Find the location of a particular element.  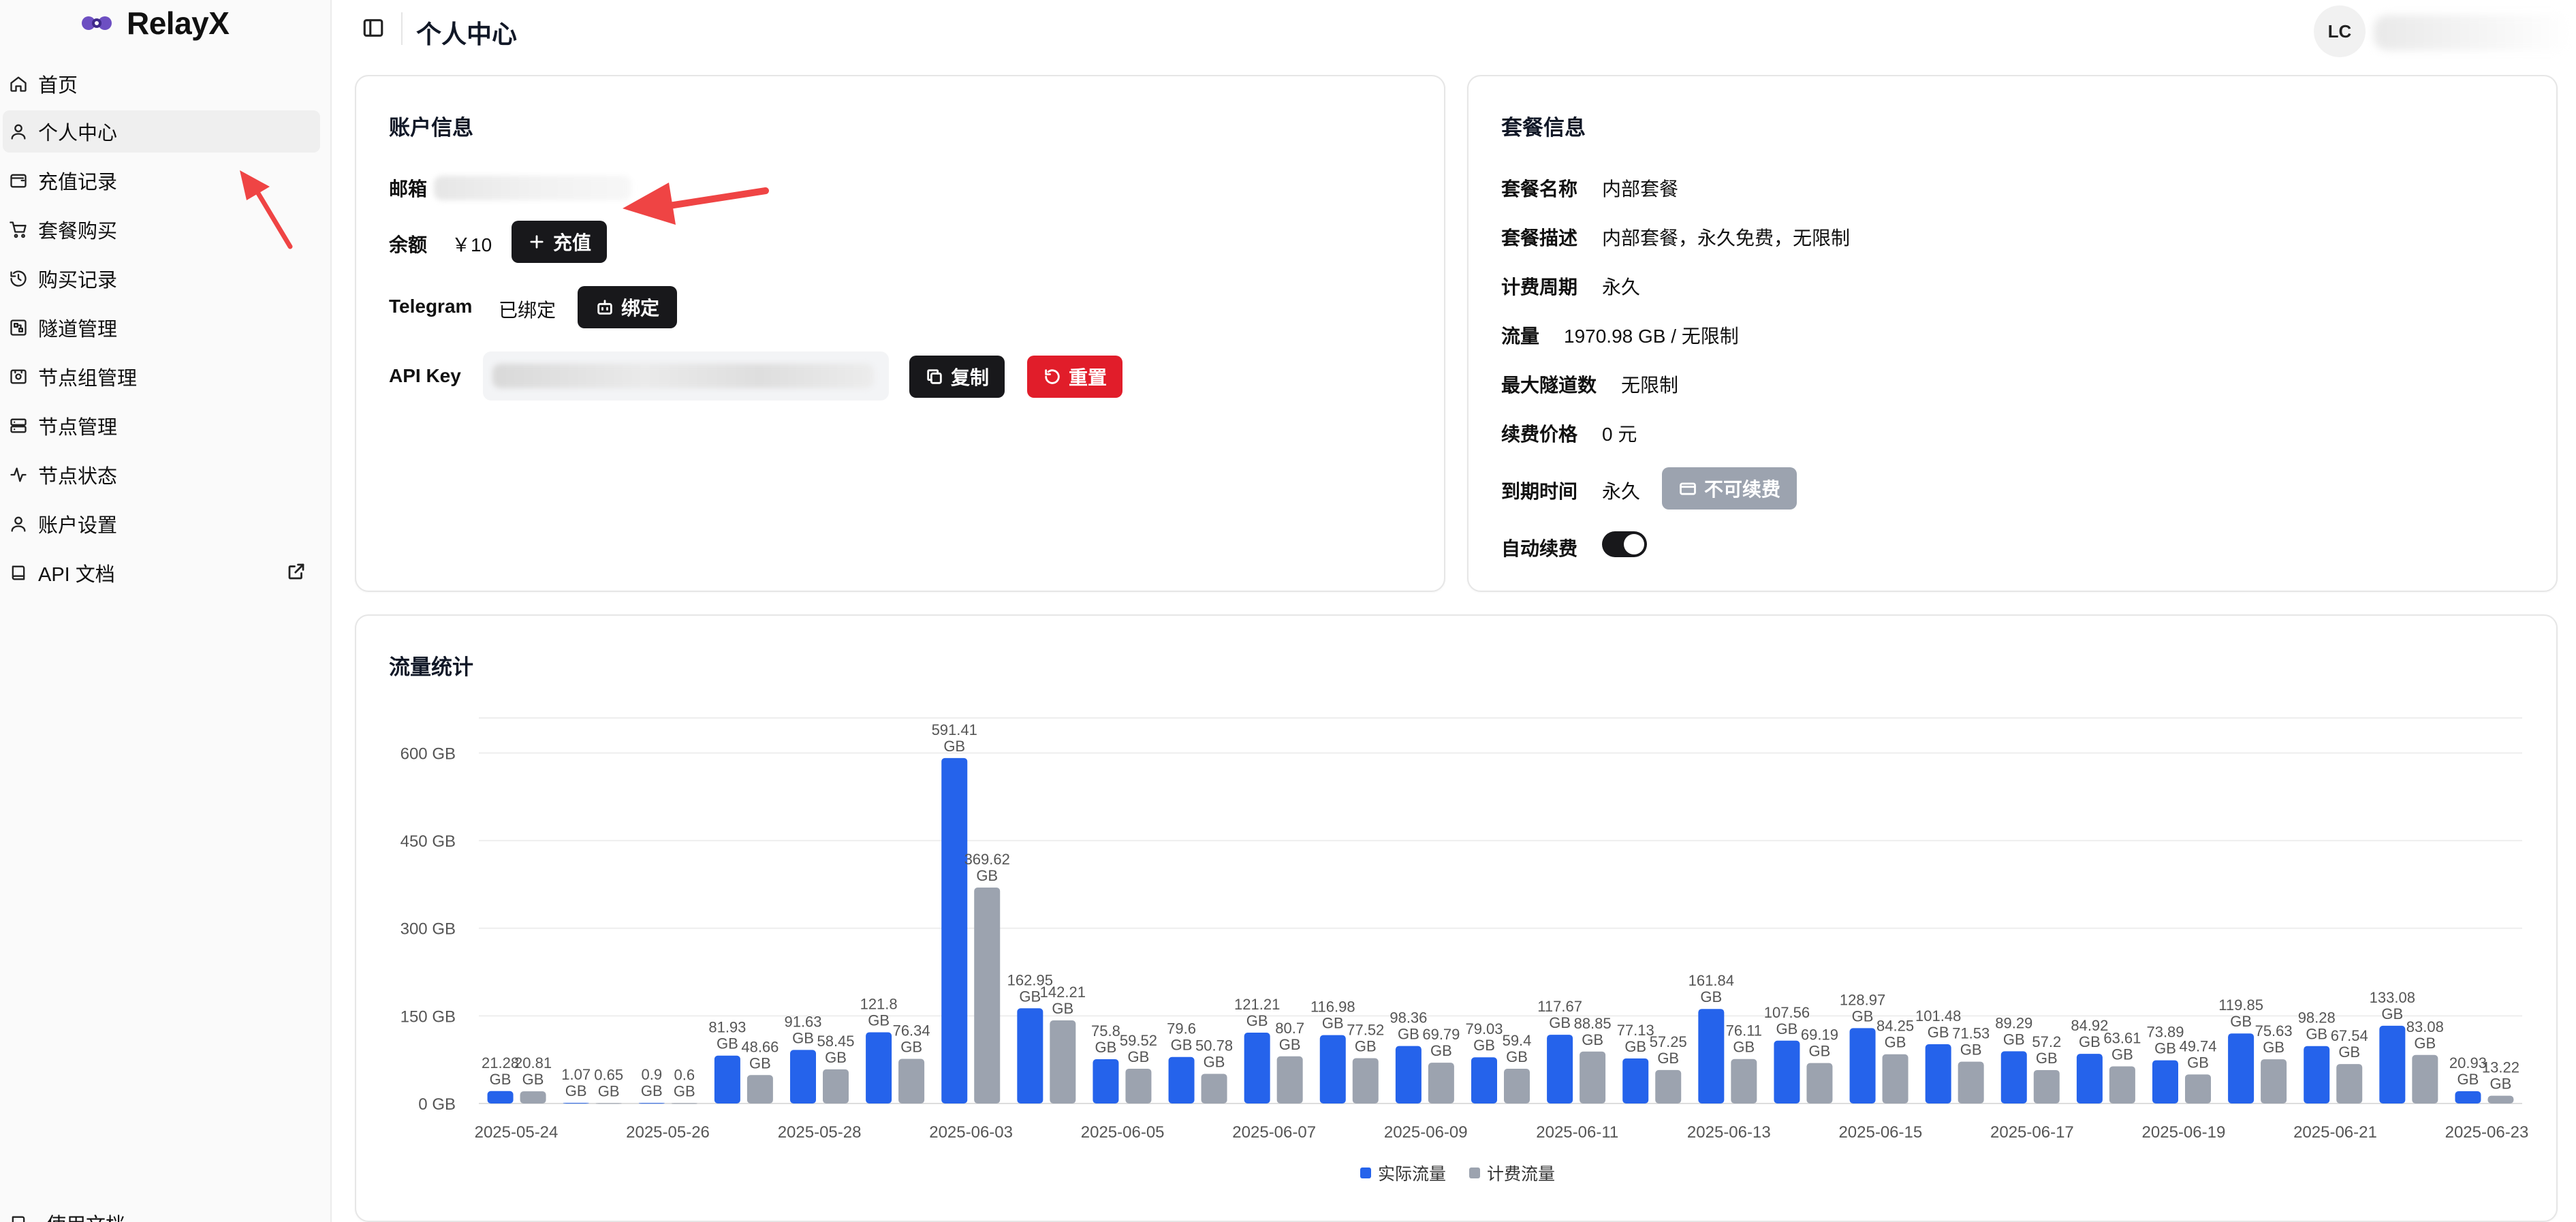

autorenew-label: 自动续费 is located at coordinates (1539, 549).